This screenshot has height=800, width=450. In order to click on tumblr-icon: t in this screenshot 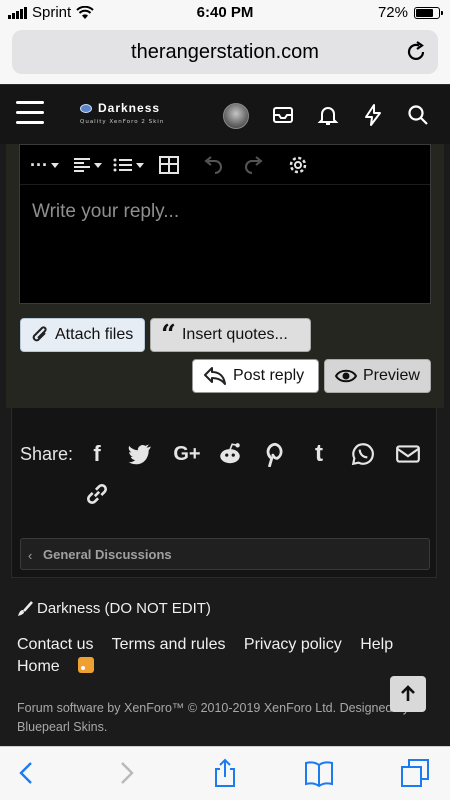, I will do `click(319, 453)`.